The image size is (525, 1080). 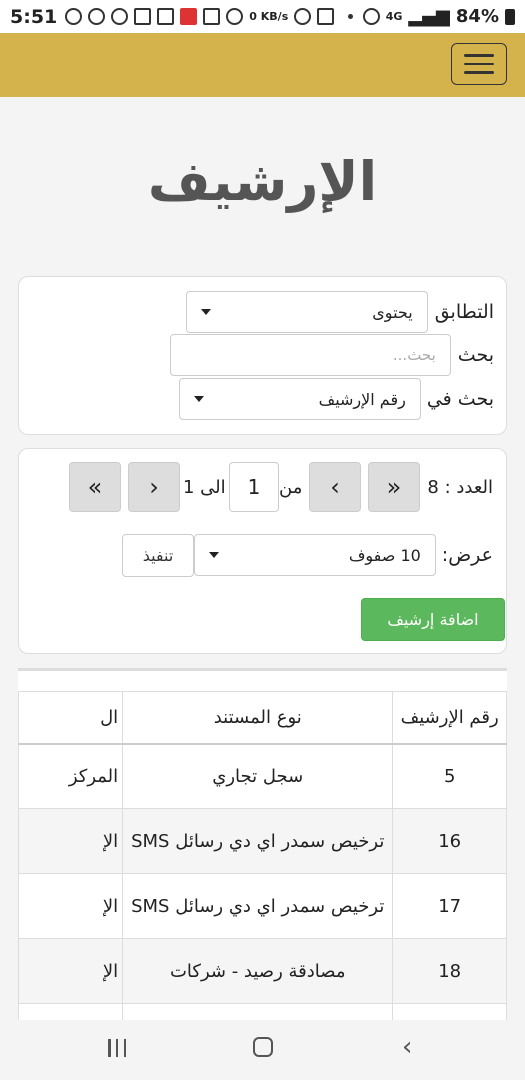 What do you see at coordinates (262, 1011) in the screenshot?
I see `table-row` at bounding box center [262, 1011].